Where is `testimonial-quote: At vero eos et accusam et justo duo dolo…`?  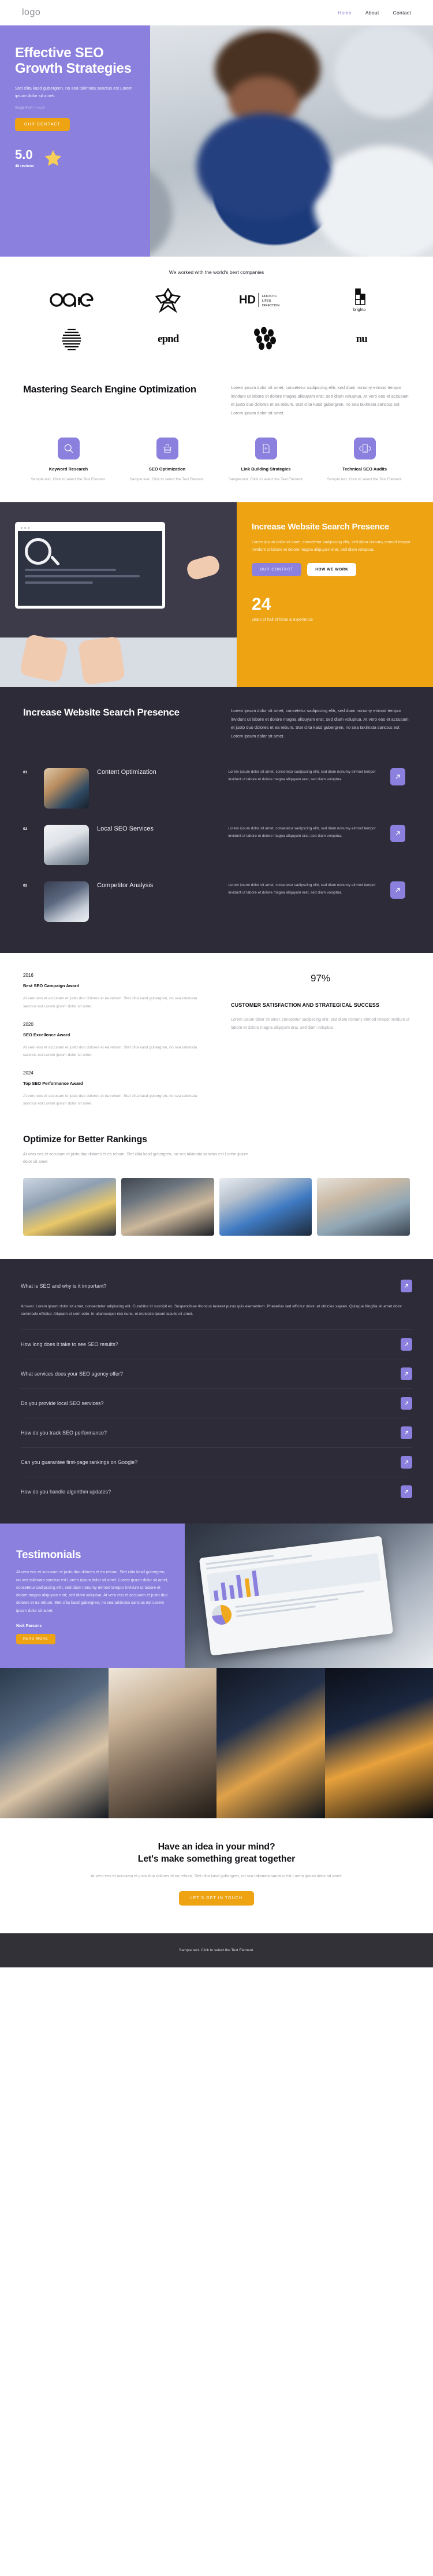
testimonial-quote: At vero eos et accusam et justo duo dolo… is located at coordinates (93, 1591).